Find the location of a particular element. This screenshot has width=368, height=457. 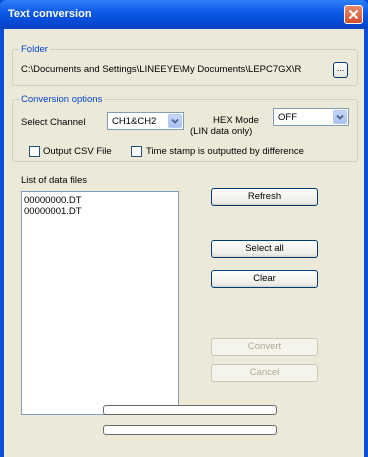

hex-mode-dropdown: OFF is located at coordinates (311, 117).